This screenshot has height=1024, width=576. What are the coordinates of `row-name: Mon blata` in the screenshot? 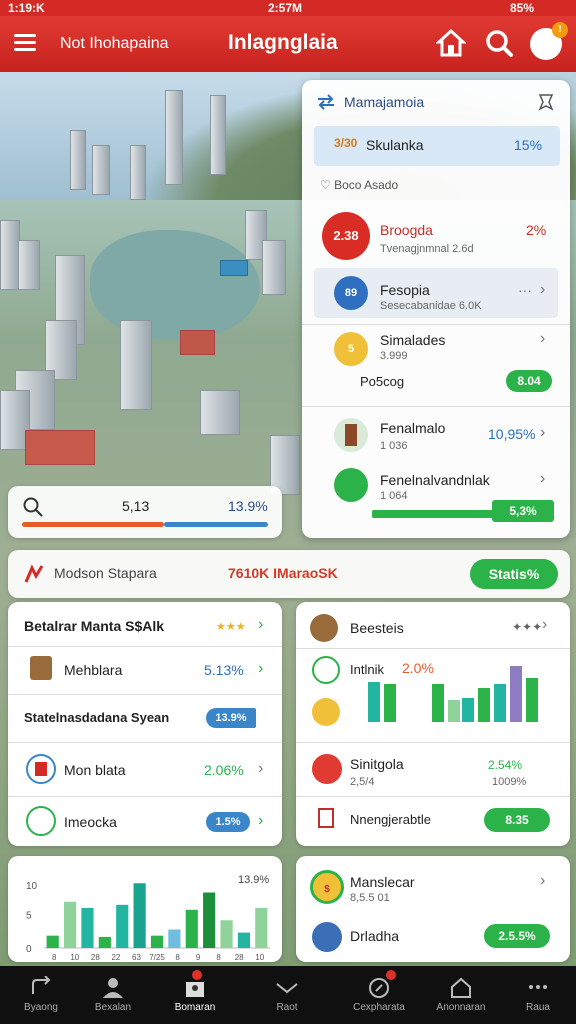 It's located at (95, 770).